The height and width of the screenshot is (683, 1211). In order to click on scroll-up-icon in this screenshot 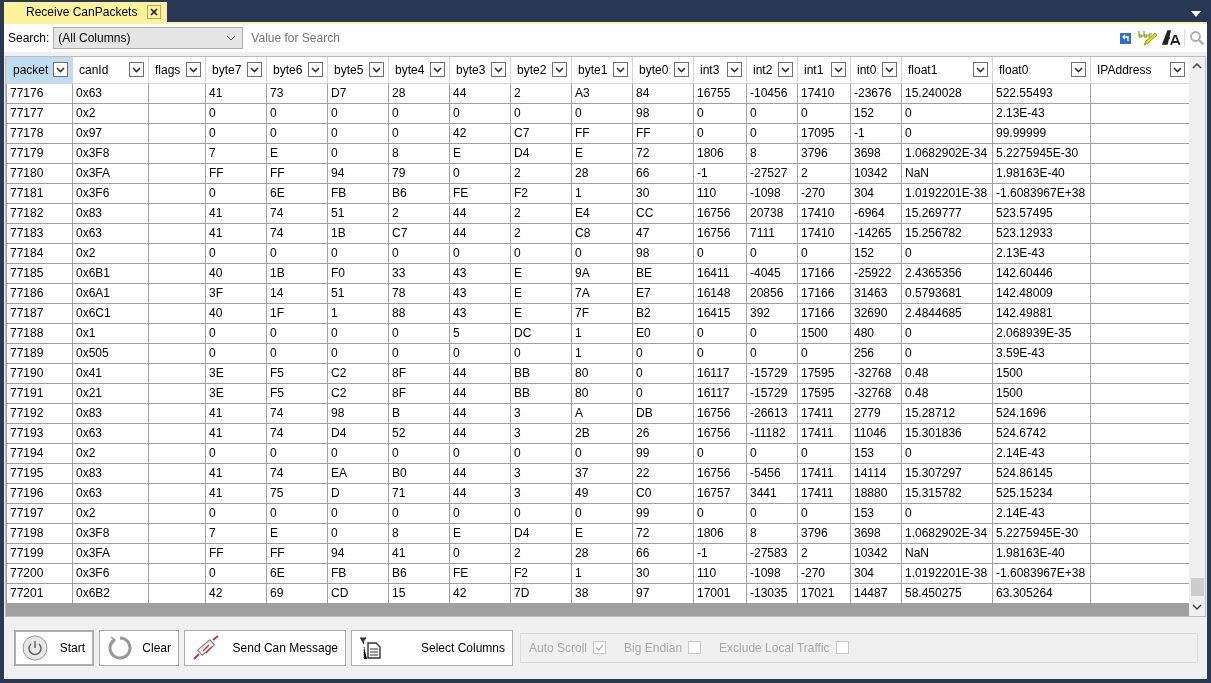, I will do `click(1197, 66)`.